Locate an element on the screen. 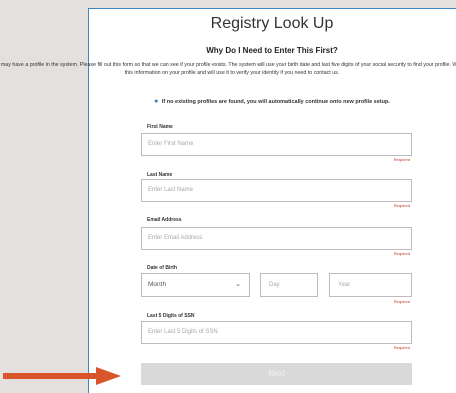 Image resolution: width=456 pixels, height=393 pixels. first-name-input: Enter First Name is located at coordinates (276, 144).